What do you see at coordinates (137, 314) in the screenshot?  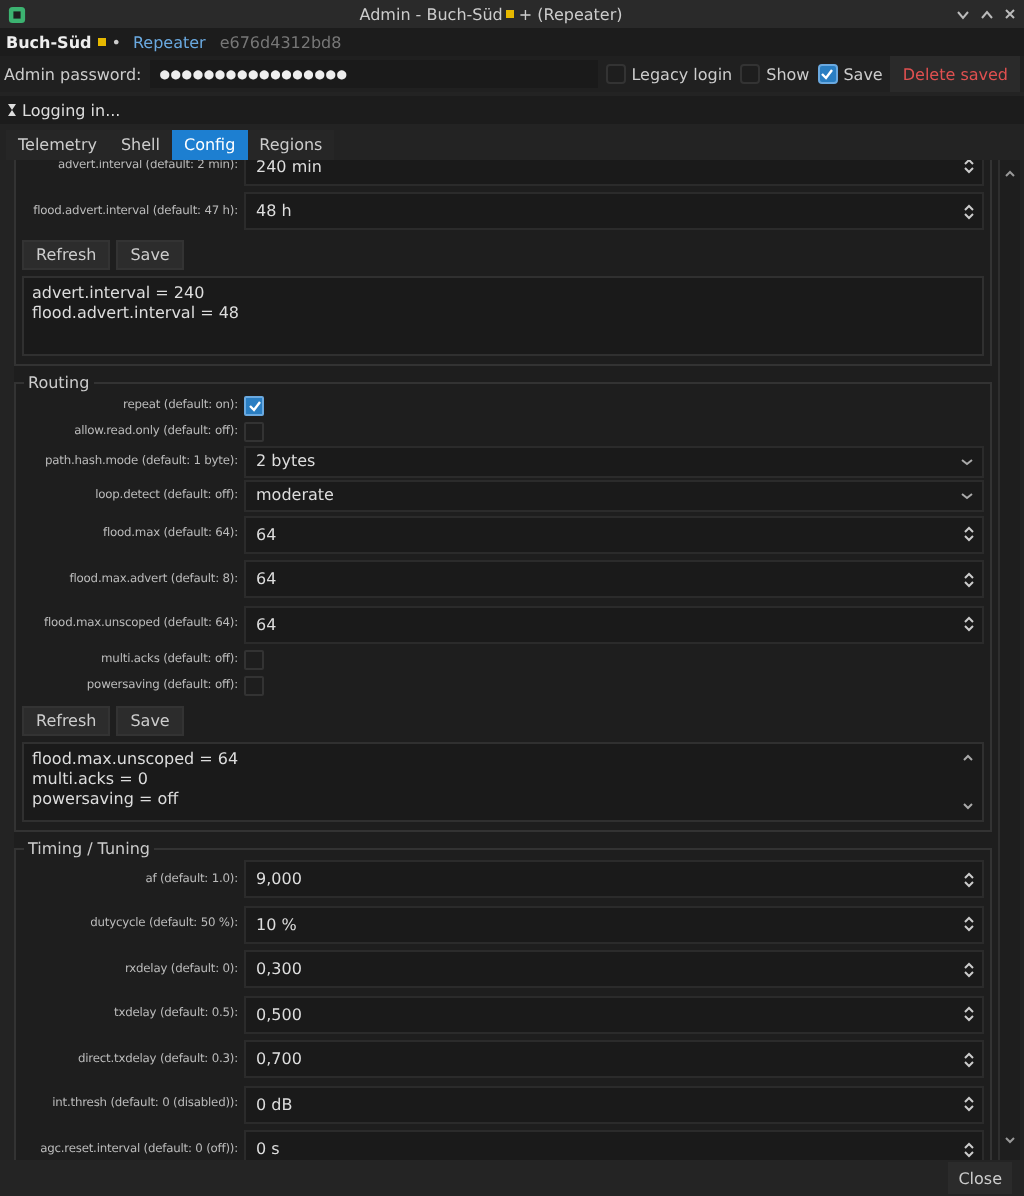 I see `output-line: flood.advert.interval = 48` at bounding box center [137, 314].